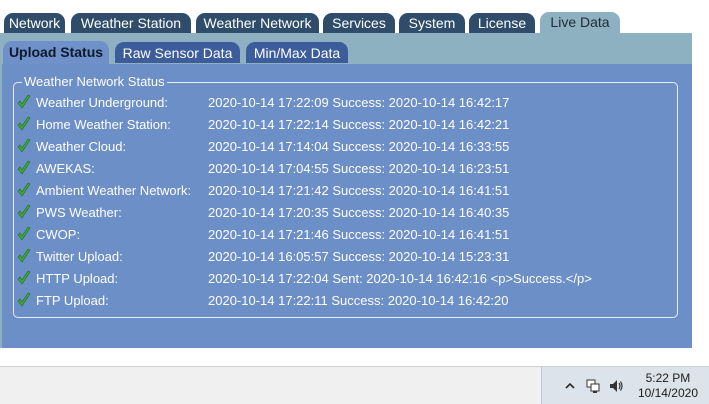 The image size is (709, 404). I want to click on status-row-value: 2020-10-14 17:21:42 Success, so click(359, 190).